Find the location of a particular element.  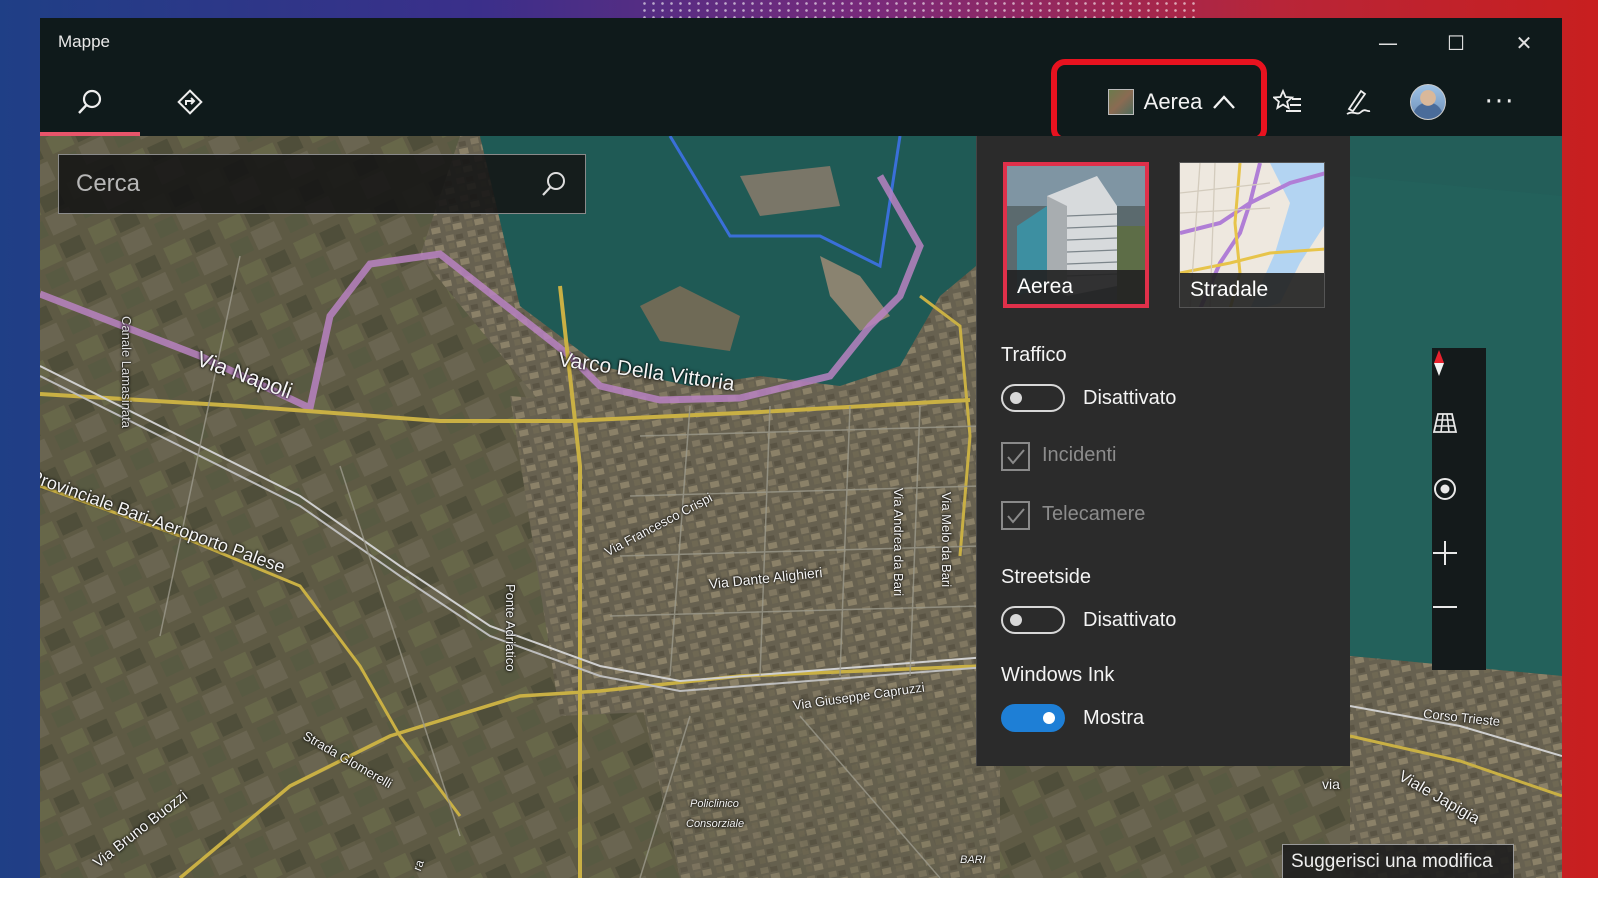

zoom-out-button is located at coordinates (1459, 636).